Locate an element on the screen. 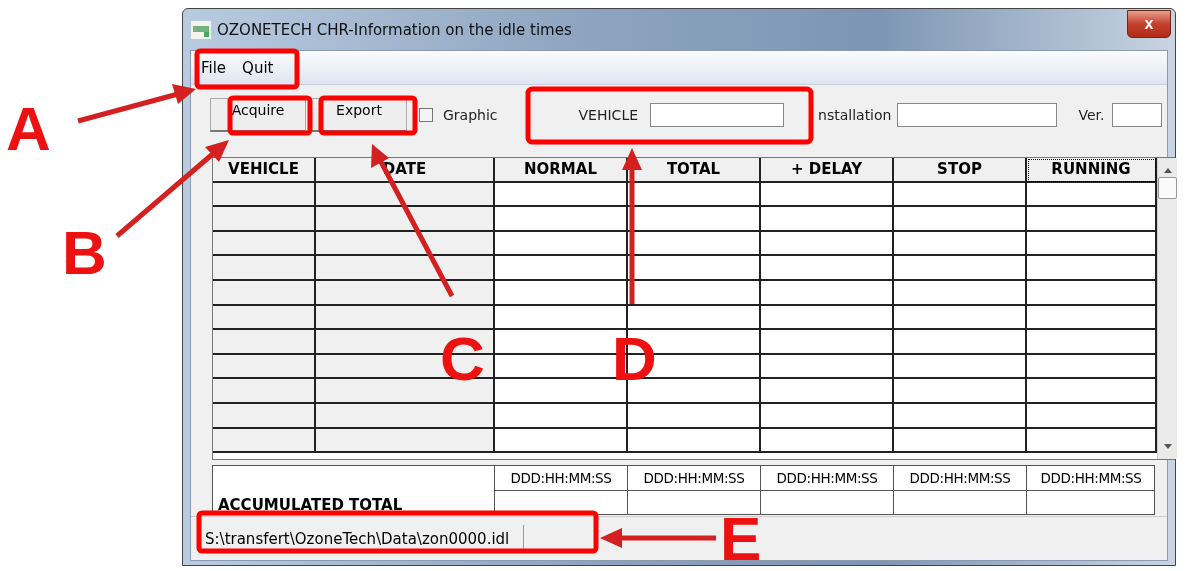 The image size is (1203, 571). vehicle-field is located at coordinates (717, 115).